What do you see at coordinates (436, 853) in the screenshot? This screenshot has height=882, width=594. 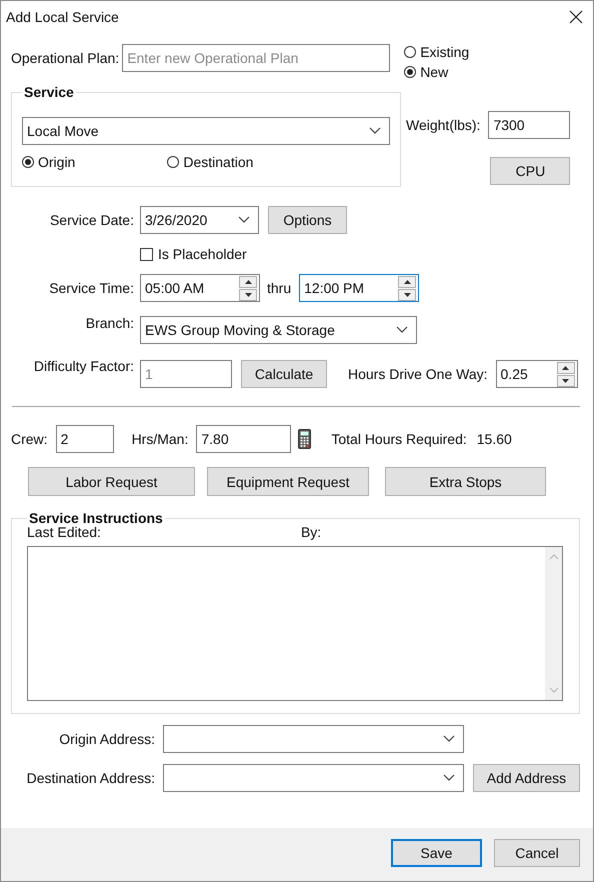 I see `save-button: Save` at bounding box center [436, 853].